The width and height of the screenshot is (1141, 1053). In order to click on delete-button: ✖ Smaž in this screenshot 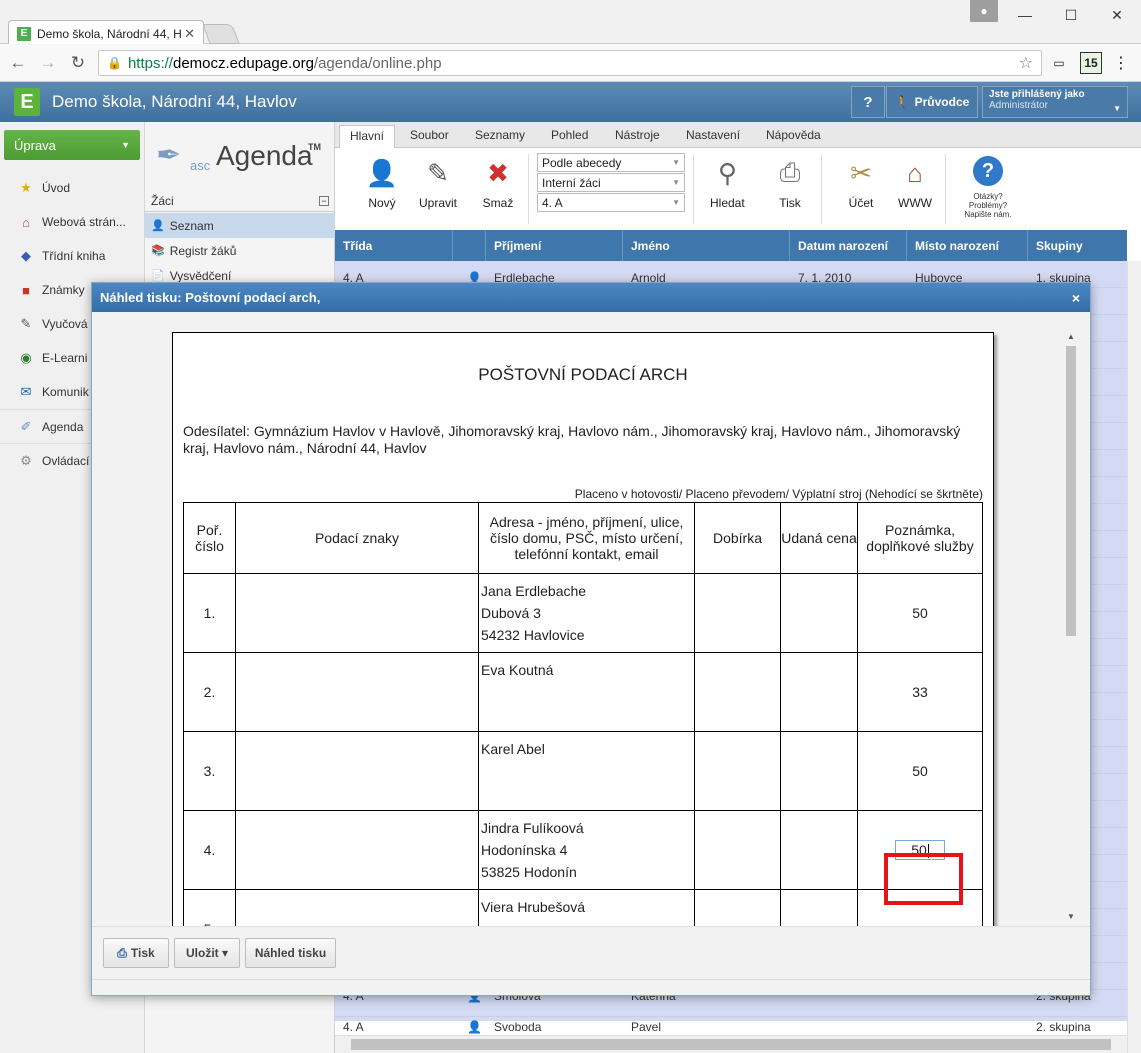, I will do `click(498, 183)`.